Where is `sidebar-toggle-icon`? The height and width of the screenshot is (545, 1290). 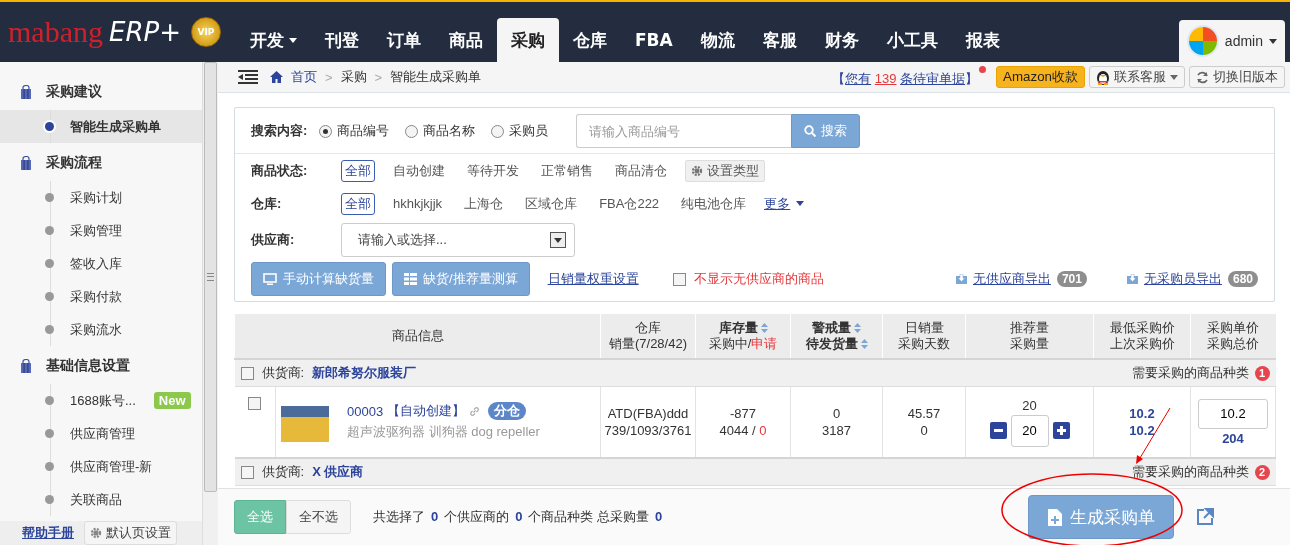 sidebar-toggle-icon is located at coordinates (248, 77).